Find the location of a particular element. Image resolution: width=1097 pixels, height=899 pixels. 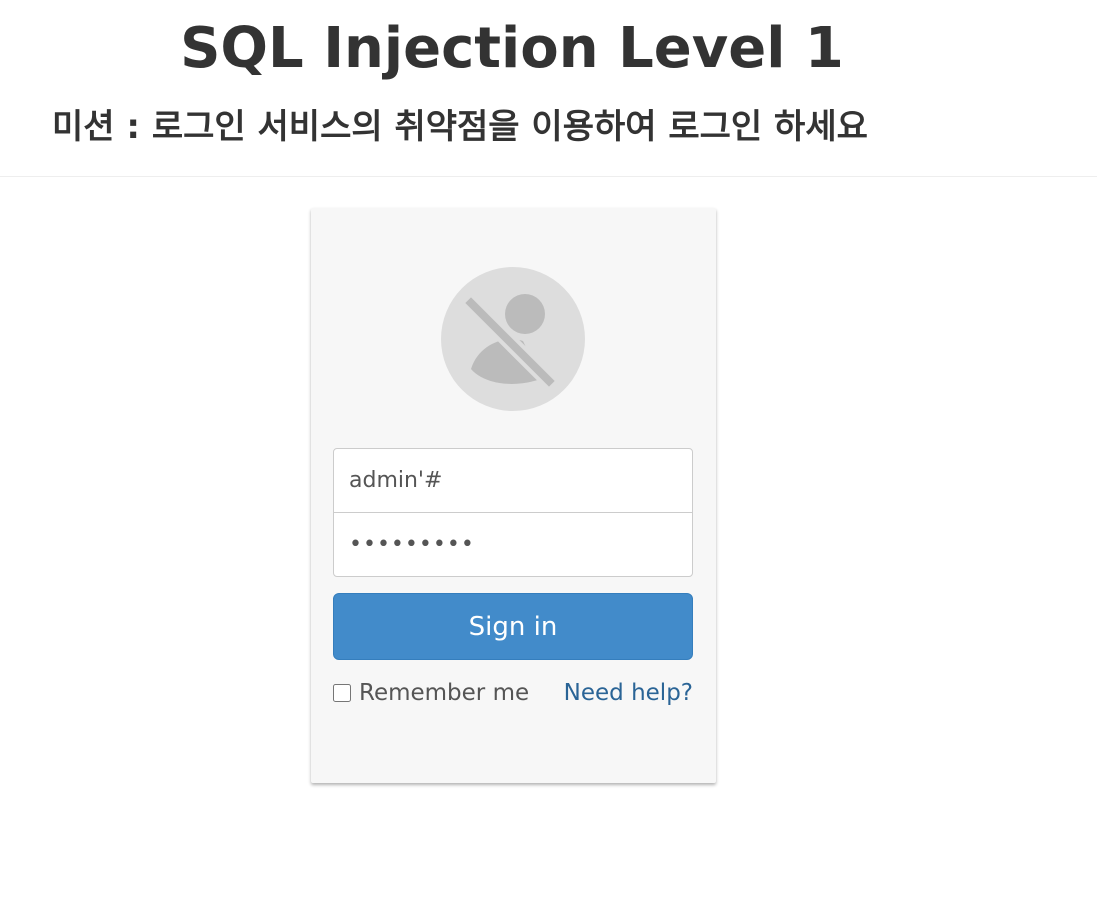

avatar-graphic is located at coordinates (511, 343).